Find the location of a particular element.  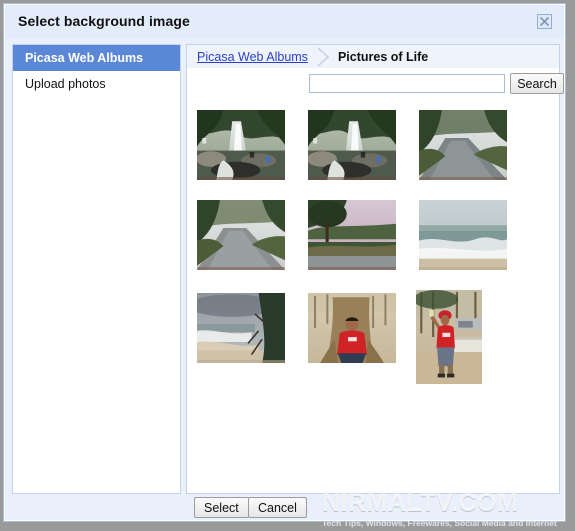

thumbnail-hill-valley-view is located at coordinates (352, 235).